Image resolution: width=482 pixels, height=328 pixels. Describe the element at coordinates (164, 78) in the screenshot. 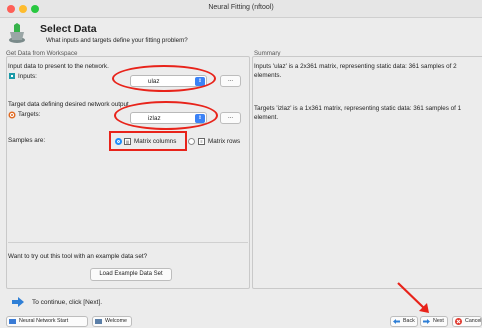

I see `inputs-highlight` at that location.